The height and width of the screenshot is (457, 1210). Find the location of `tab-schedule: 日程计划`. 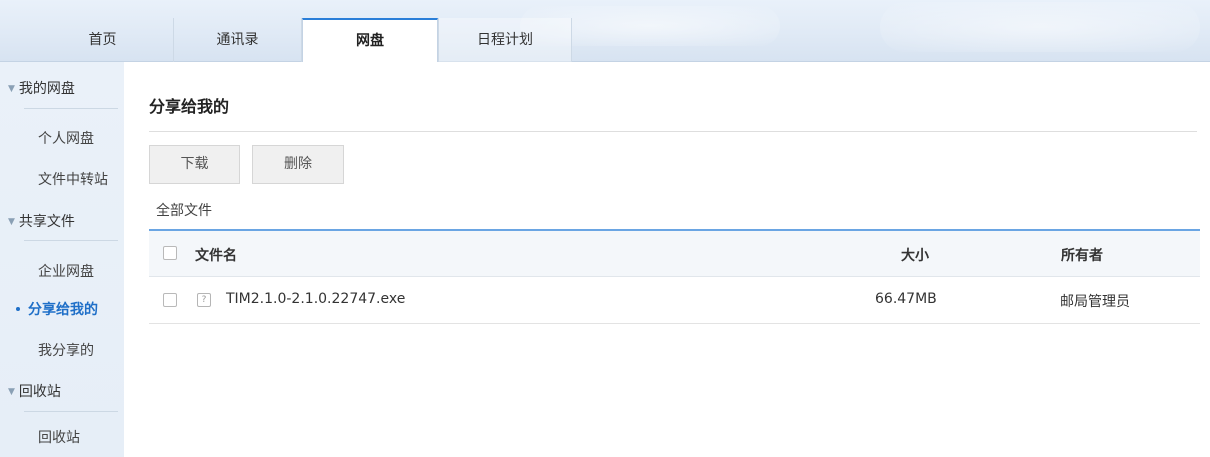

tab-schedule: 日程计划 is located at coordinates (505, 40).